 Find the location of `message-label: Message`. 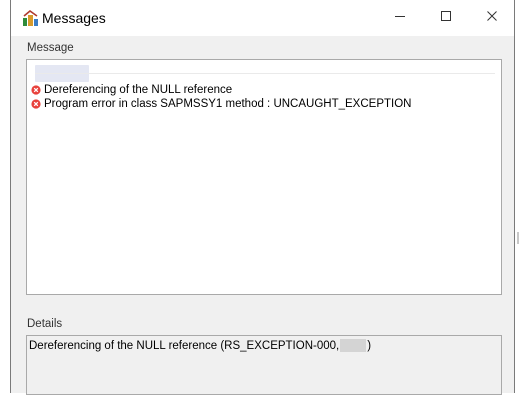

message-label: Message is located at coordinates (50, 48).